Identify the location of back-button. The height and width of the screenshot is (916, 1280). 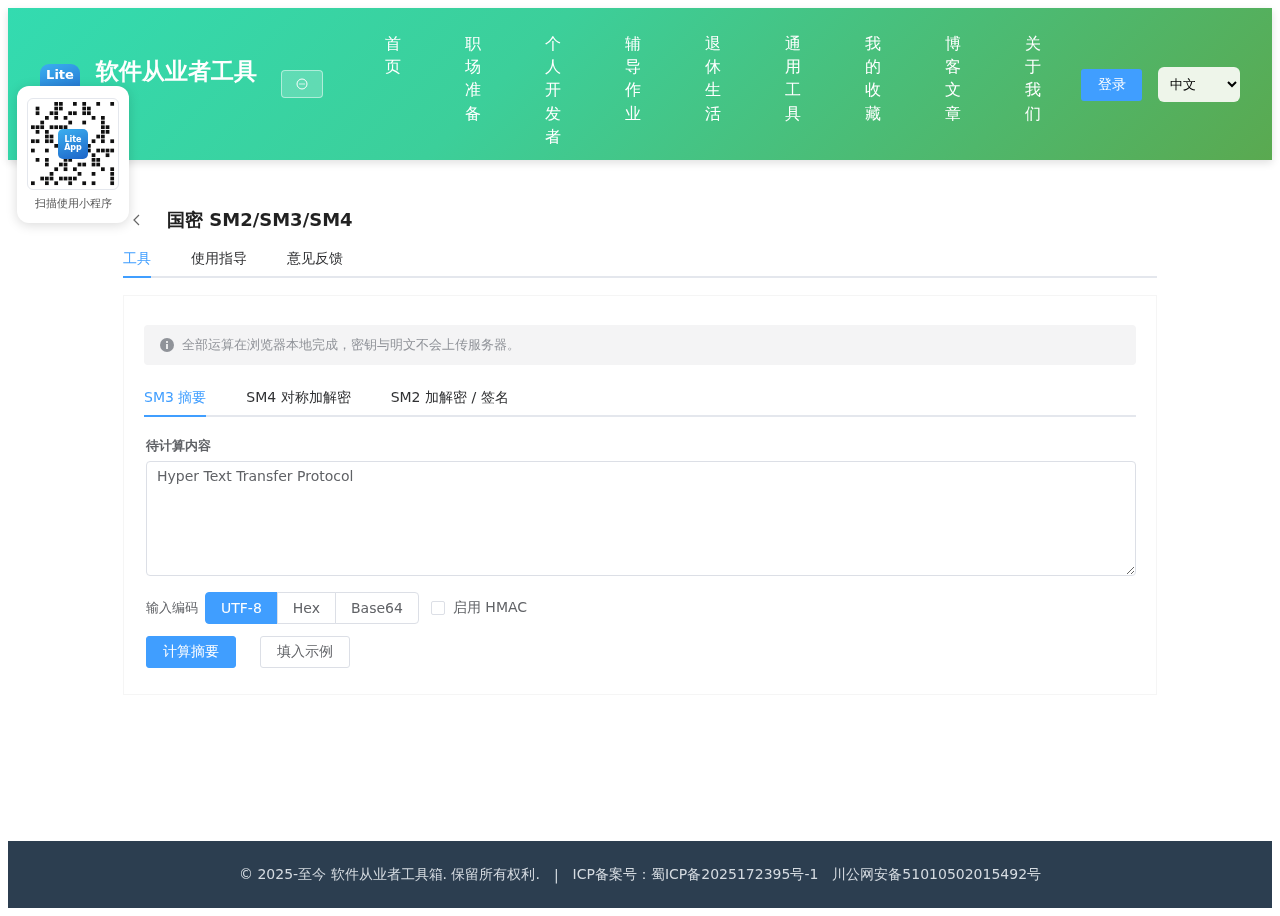
(137, 220).